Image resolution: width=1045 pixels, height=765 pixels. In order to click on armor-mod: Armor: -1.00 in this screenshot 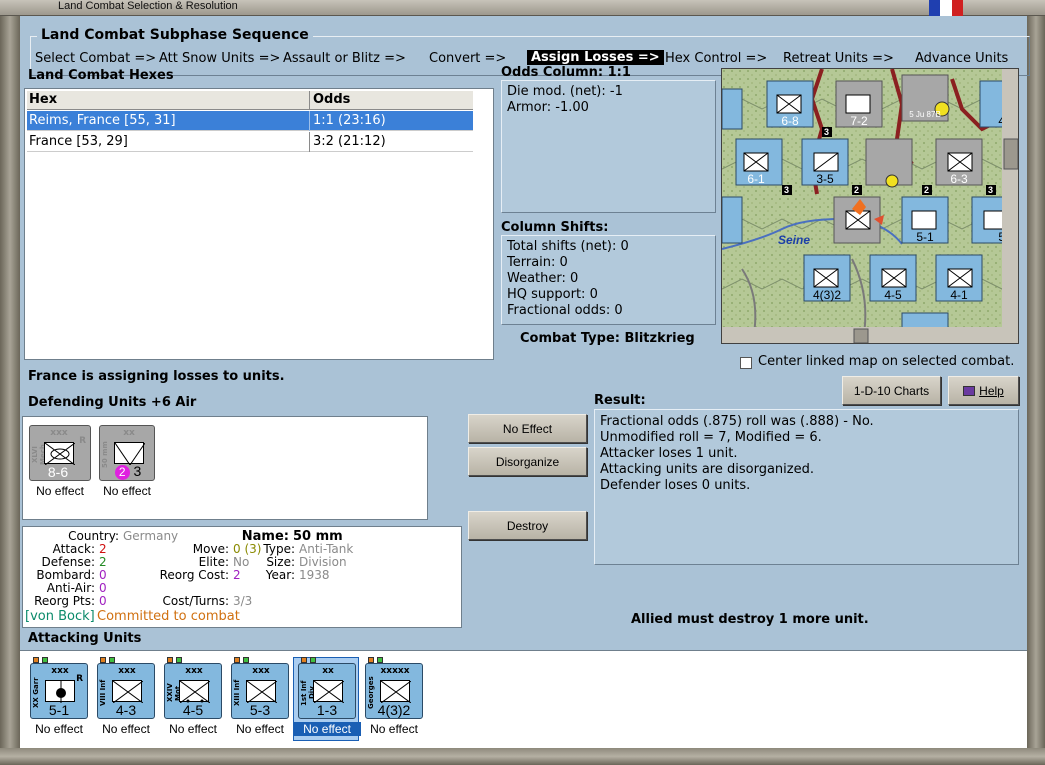, I will do `click(548, 107)`.